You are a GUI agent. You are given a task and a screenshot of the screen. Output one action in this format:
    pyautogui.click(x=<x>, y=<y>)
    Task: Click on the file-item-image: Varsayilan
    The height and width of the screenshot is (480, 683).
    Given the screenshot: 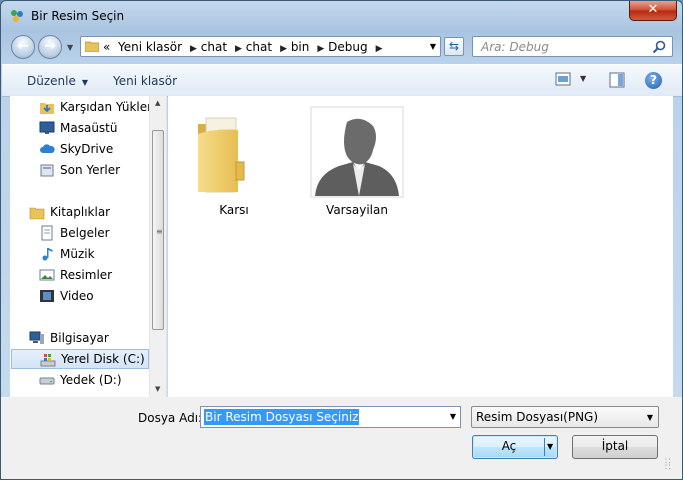 What is the action you would take?
    pyautogui.click(x=357, y=160)
    